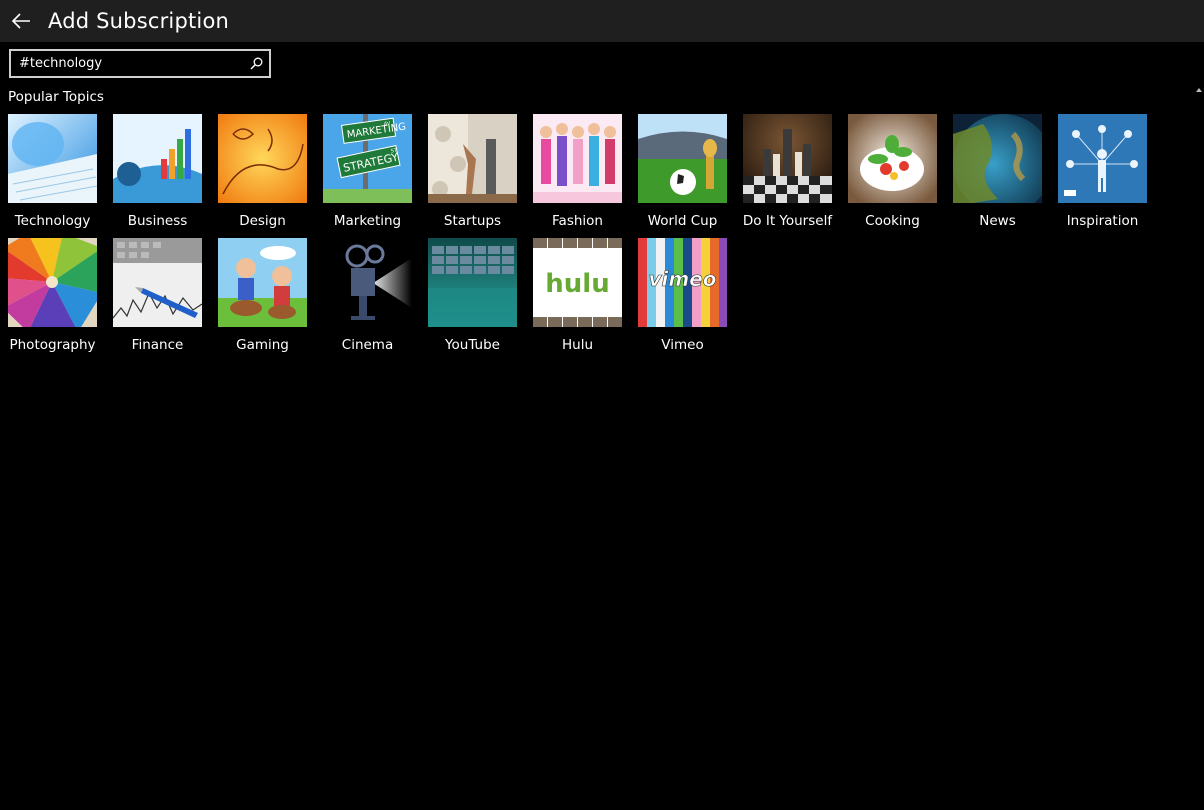  I want to click on topic-tile-news: News, so click(997, 174).